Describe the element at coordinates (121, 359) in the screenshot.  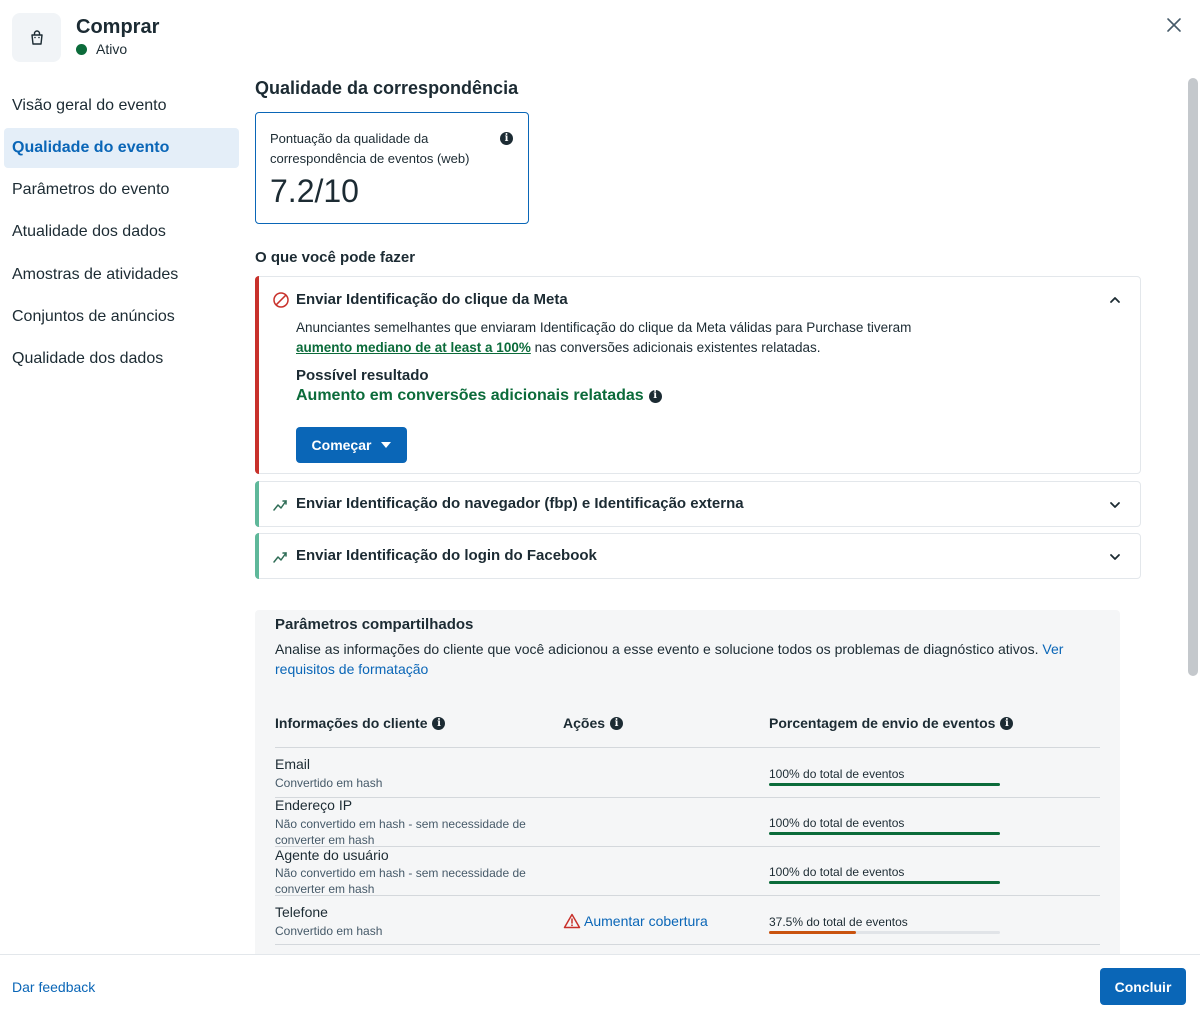
I see `sidebar-item-data-quality: Qualidade dos dados` at that location.